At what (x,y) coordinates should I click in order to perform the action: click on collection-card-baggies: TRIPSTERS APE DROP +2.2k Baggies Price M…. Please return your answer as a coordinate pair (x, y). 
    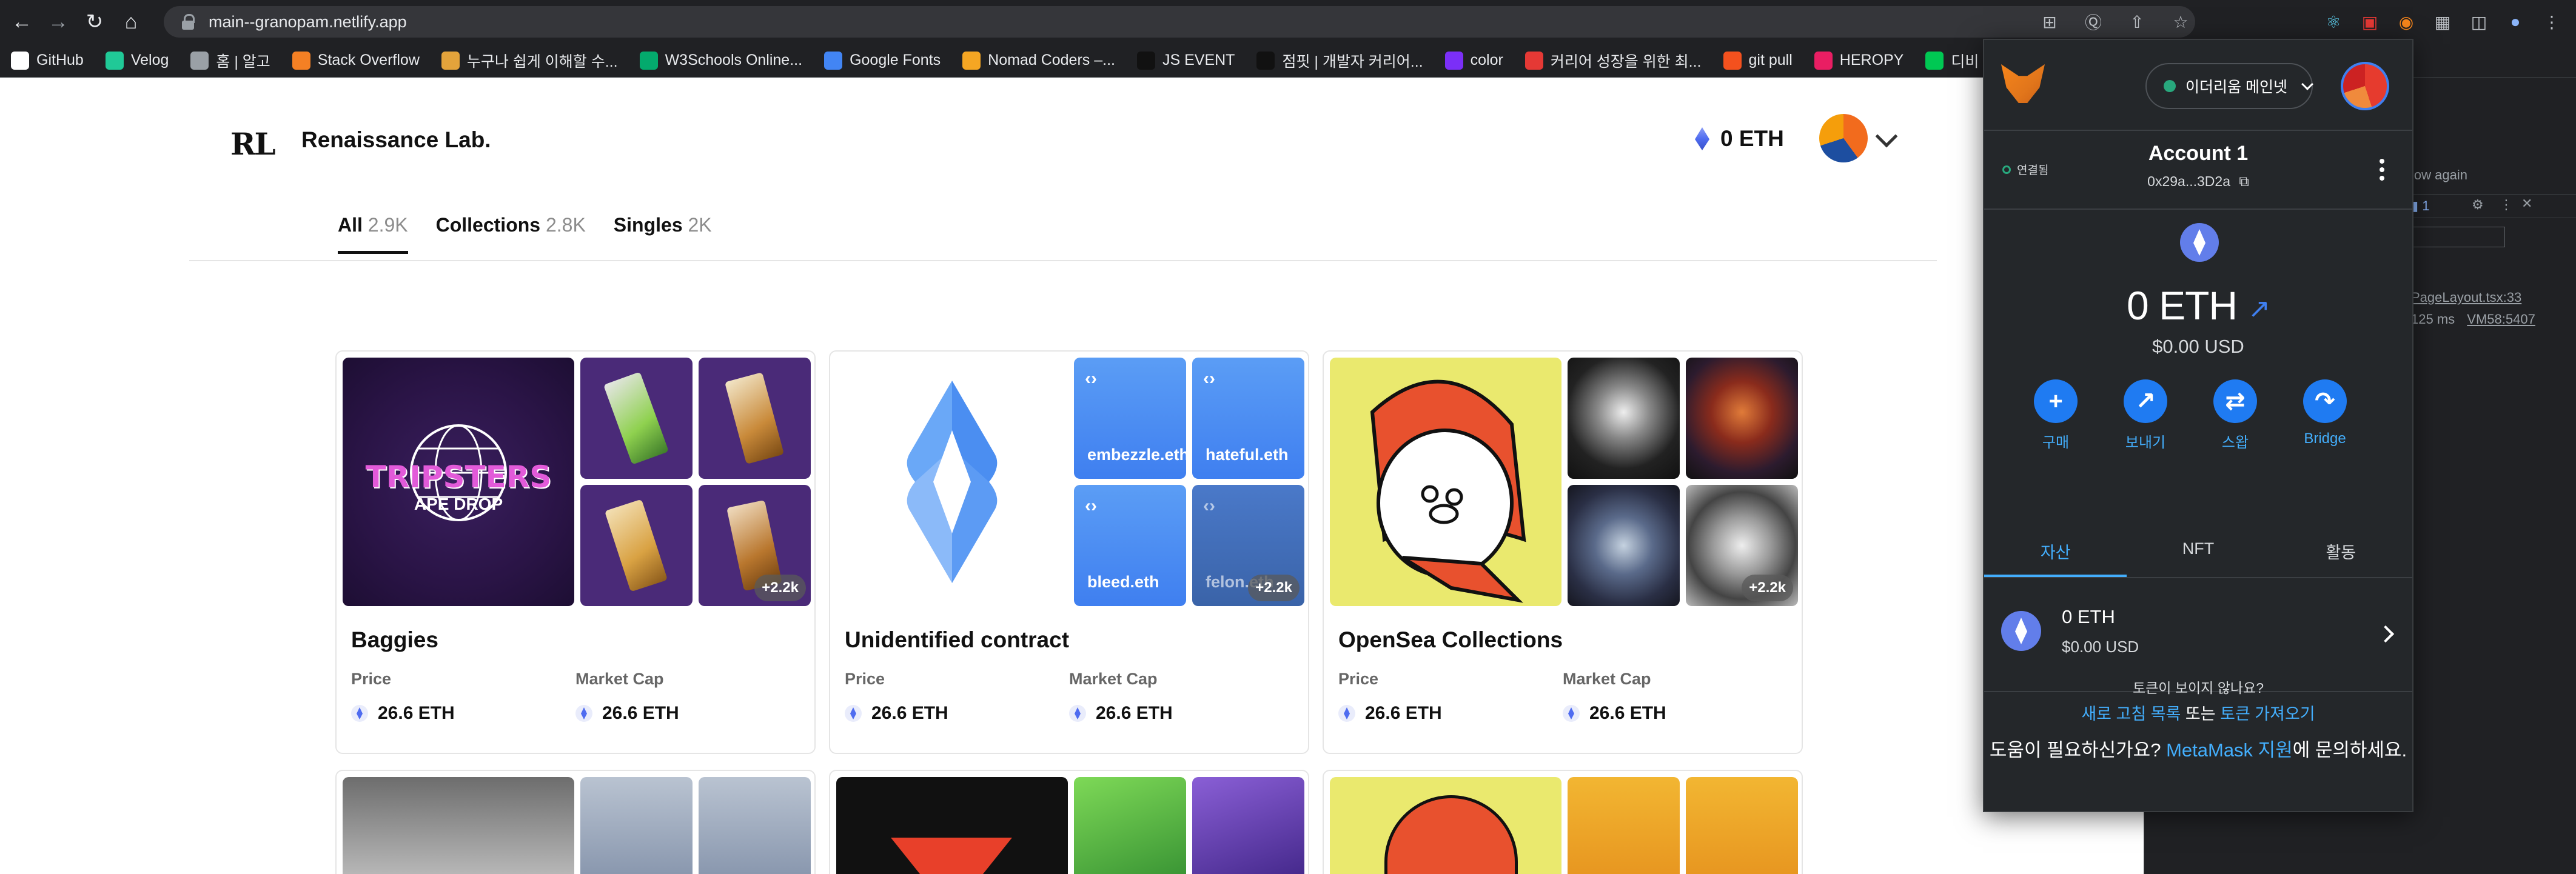
    Looking at the image, I should click on (575, 552).